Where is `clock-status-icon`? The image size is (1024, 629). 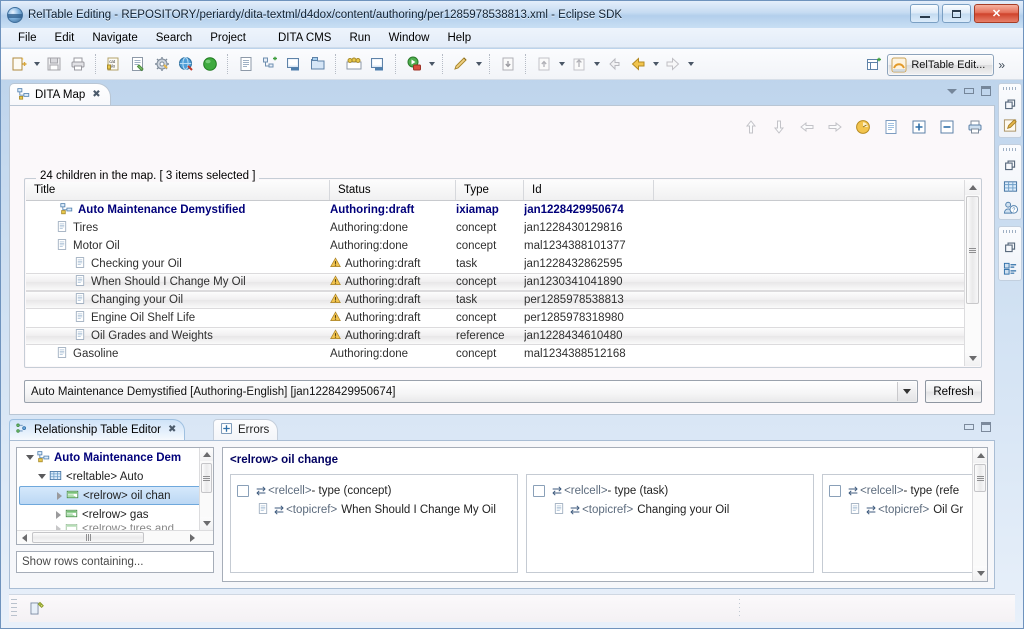
clock-status-icon is located at coordinates (863, 127).